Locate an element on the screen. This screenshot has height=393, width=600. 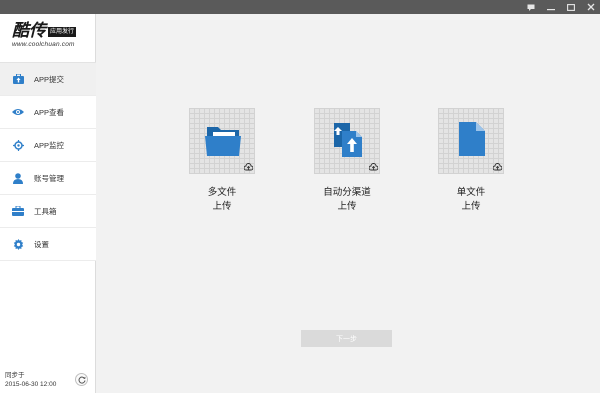
sidebar-item-label: APP提交 is located at coordinates (49, 79).